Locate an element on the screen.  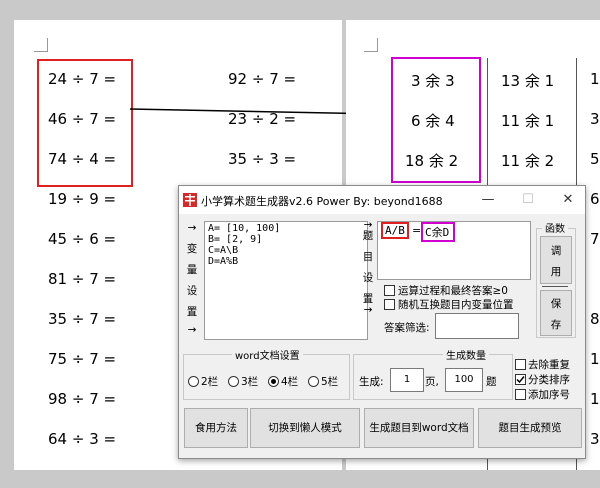
save-button-char: 存 is located at coordinates (556, 325).